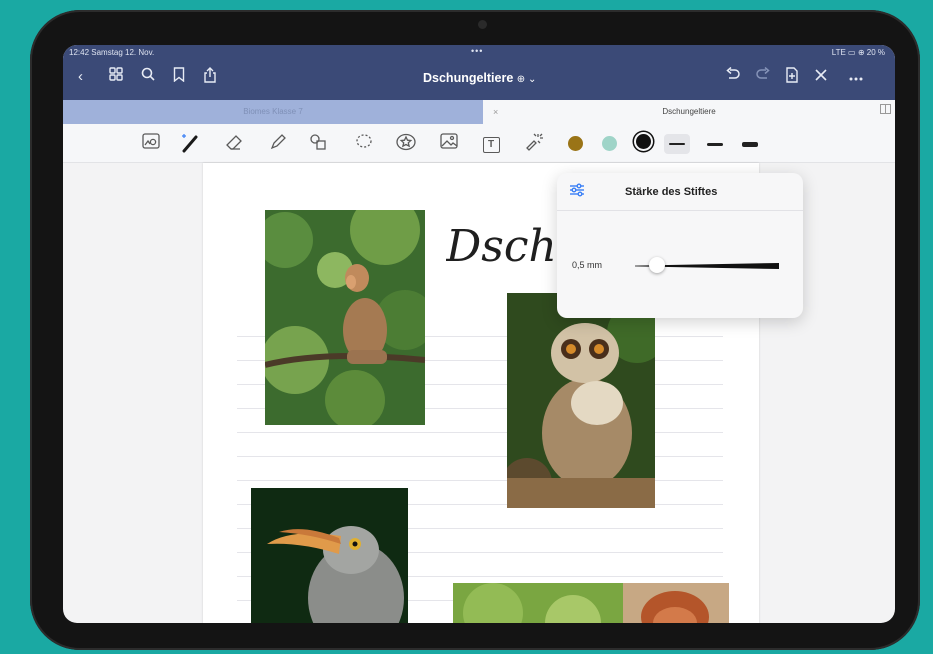 The height and width of the screenshot is (654, 933). I want to click on photo-orangutan, so click(591, 603).